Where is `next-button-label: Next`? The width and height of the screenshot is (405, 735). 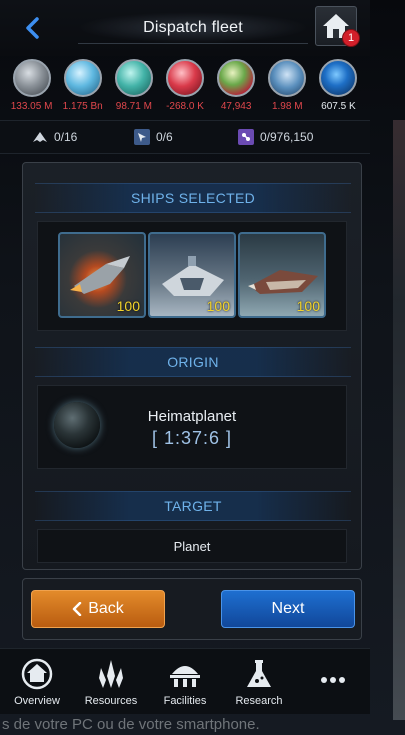 next-button-label: Next is located at coordinates (288, 608).